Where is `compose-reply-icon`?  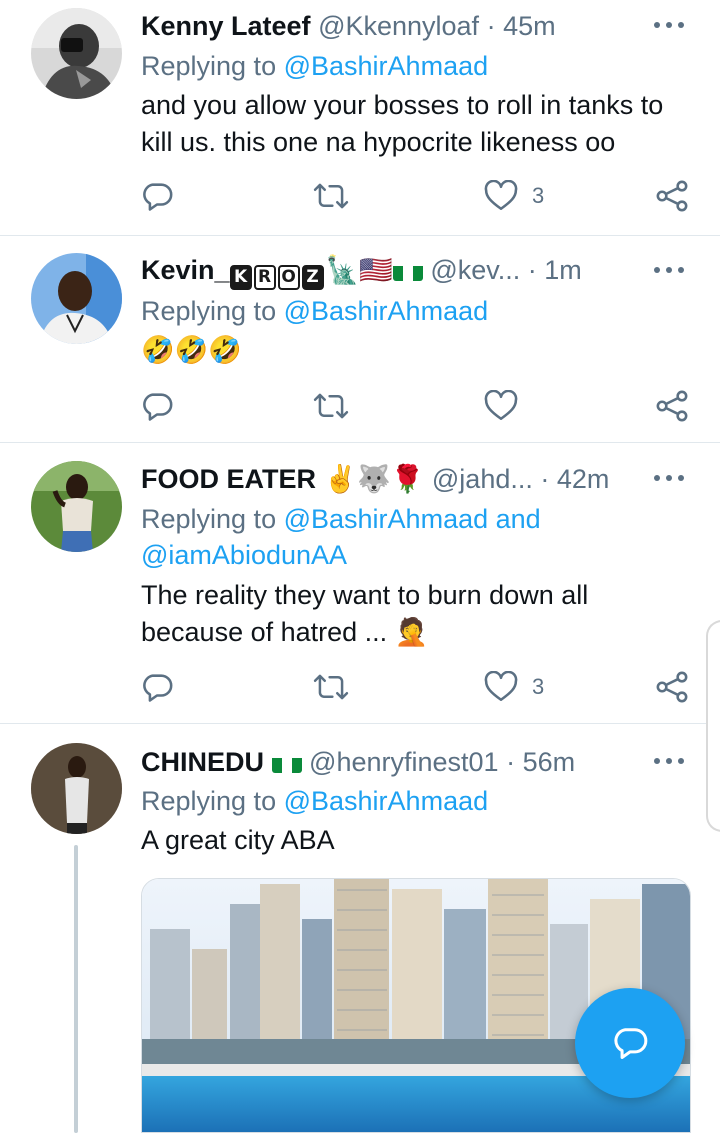
compose-reply-icon is located at coordinates (631, 1043).